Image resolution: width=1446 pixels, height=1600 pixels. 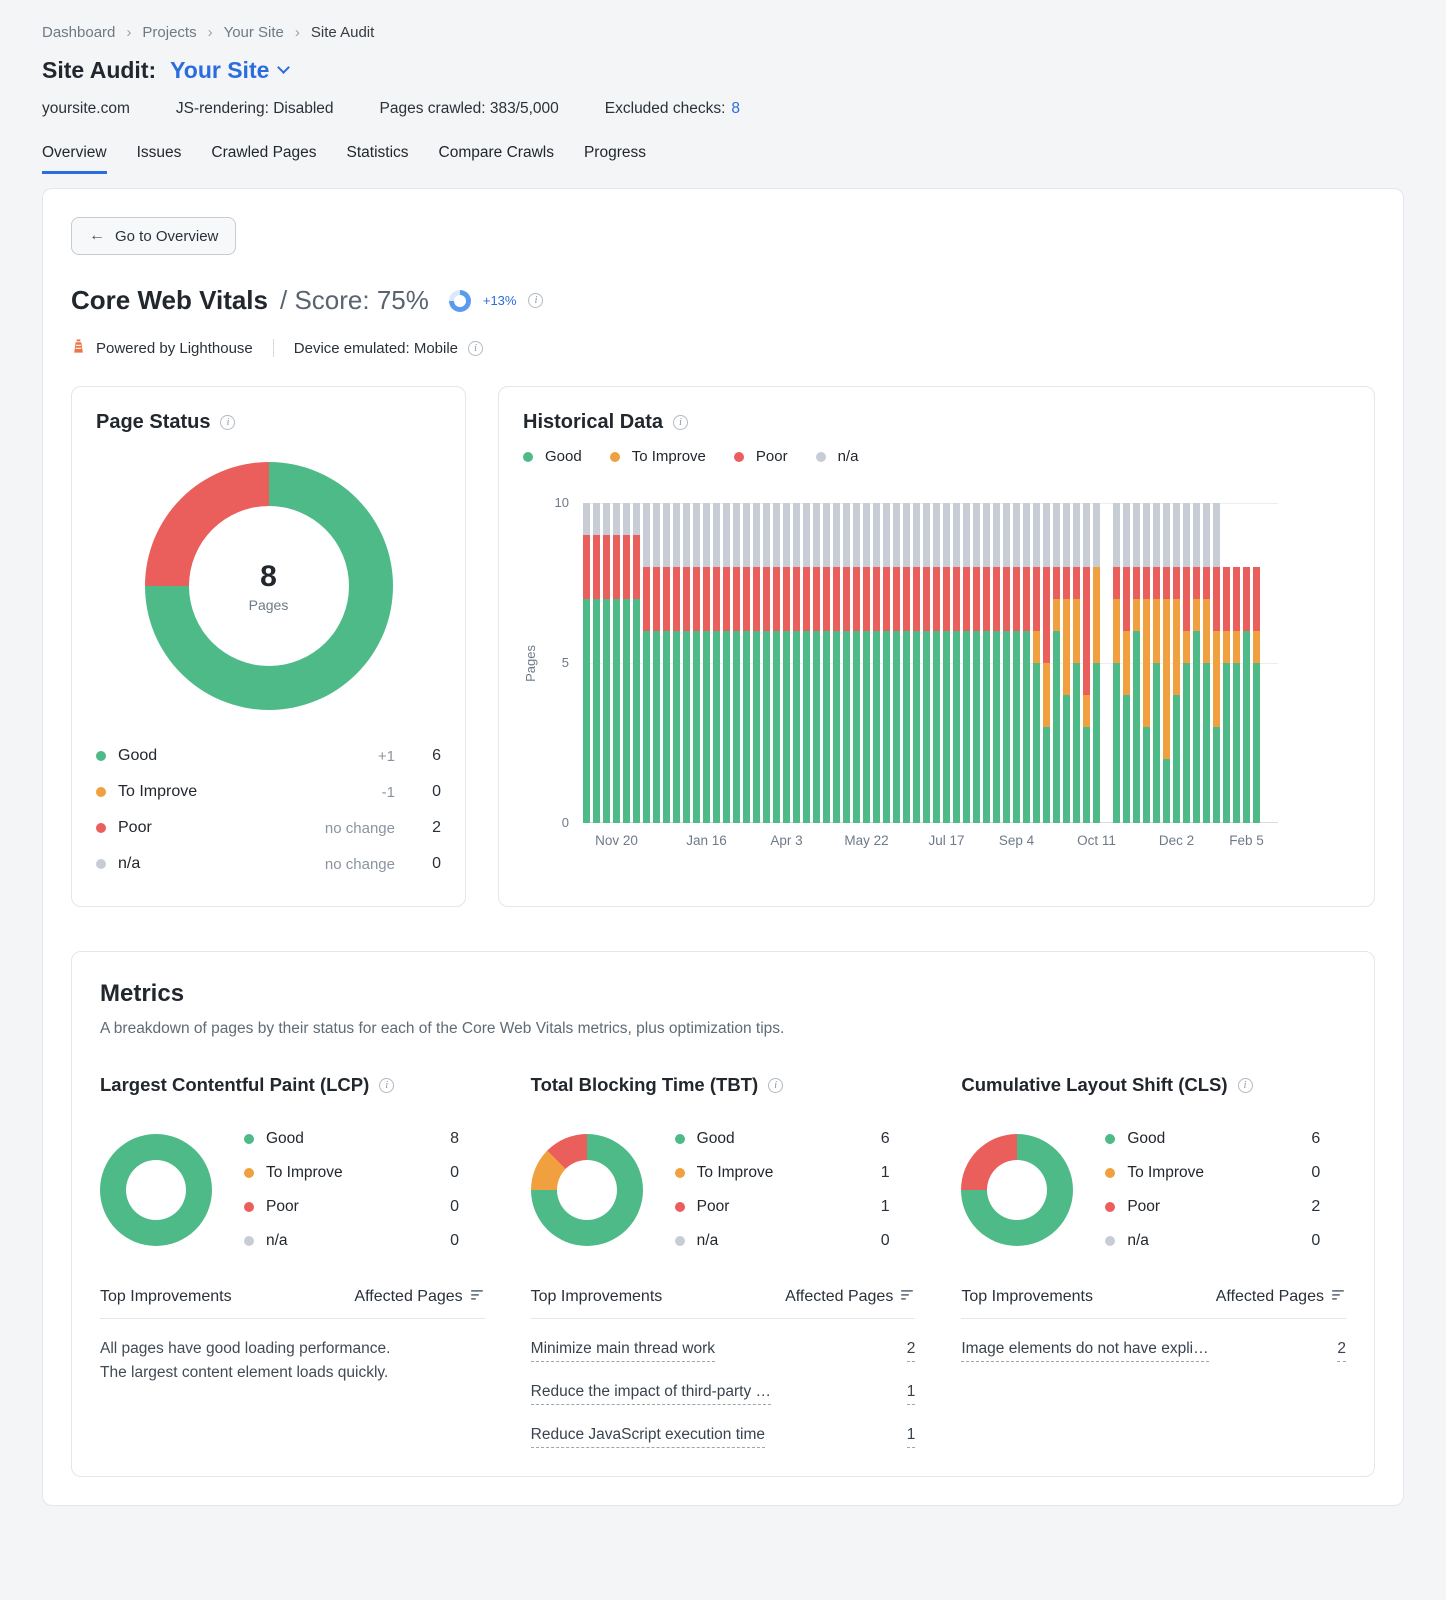 I want to click on breadcrumb-item-your-site: Your Site, so click(x=254, y=32).